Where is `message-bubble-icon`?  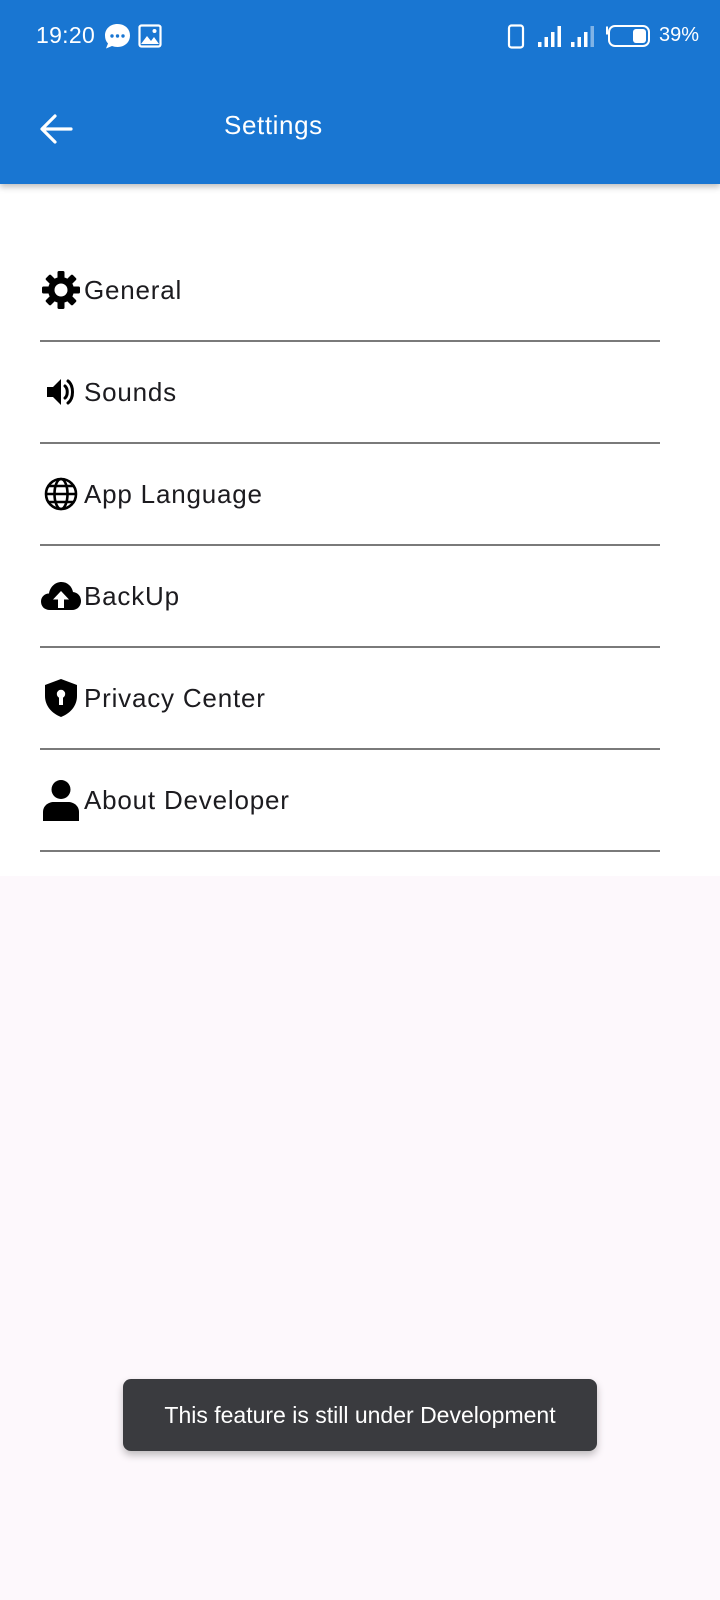 message-bubble-icon is located at coordinates (117, 36).